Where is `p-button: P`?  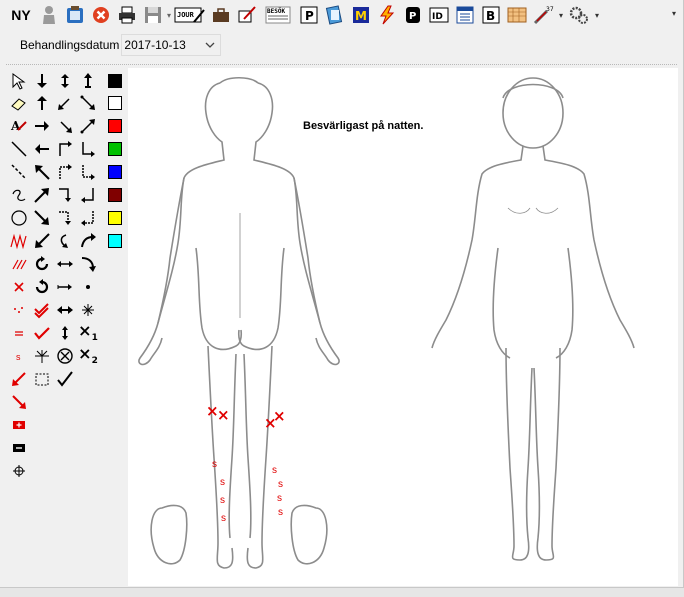
p-button: P is located at coordinates (309, 15).